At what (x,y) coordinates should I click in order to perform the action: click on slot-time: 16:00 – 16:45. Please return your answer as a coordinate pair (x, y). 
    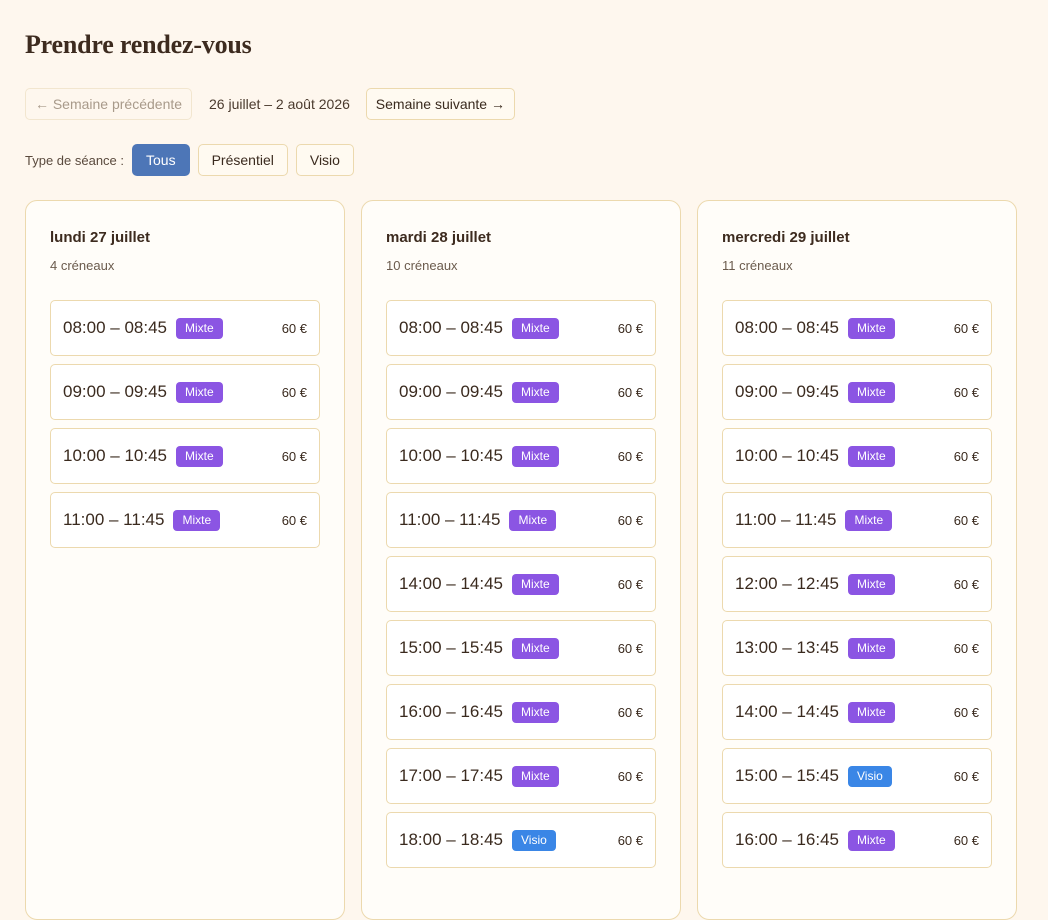
    Looking at the image, I should click on (451, 711).